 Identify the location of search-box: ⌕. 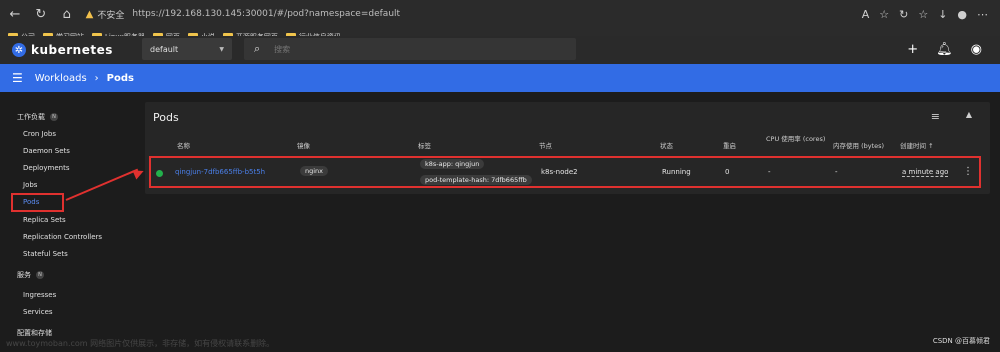
(410, 49).